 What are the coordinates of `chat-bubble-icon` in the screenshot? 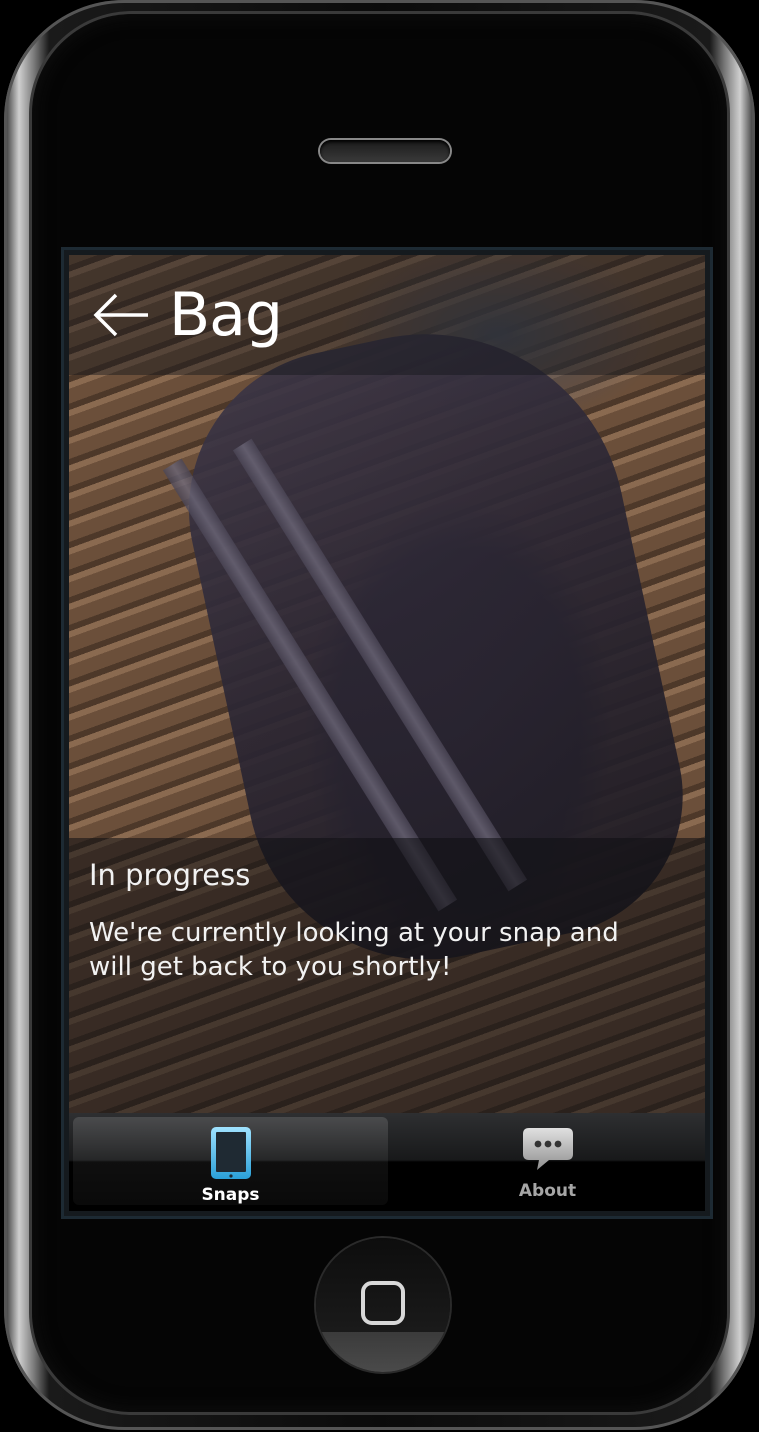 It's located at (548, 1149).